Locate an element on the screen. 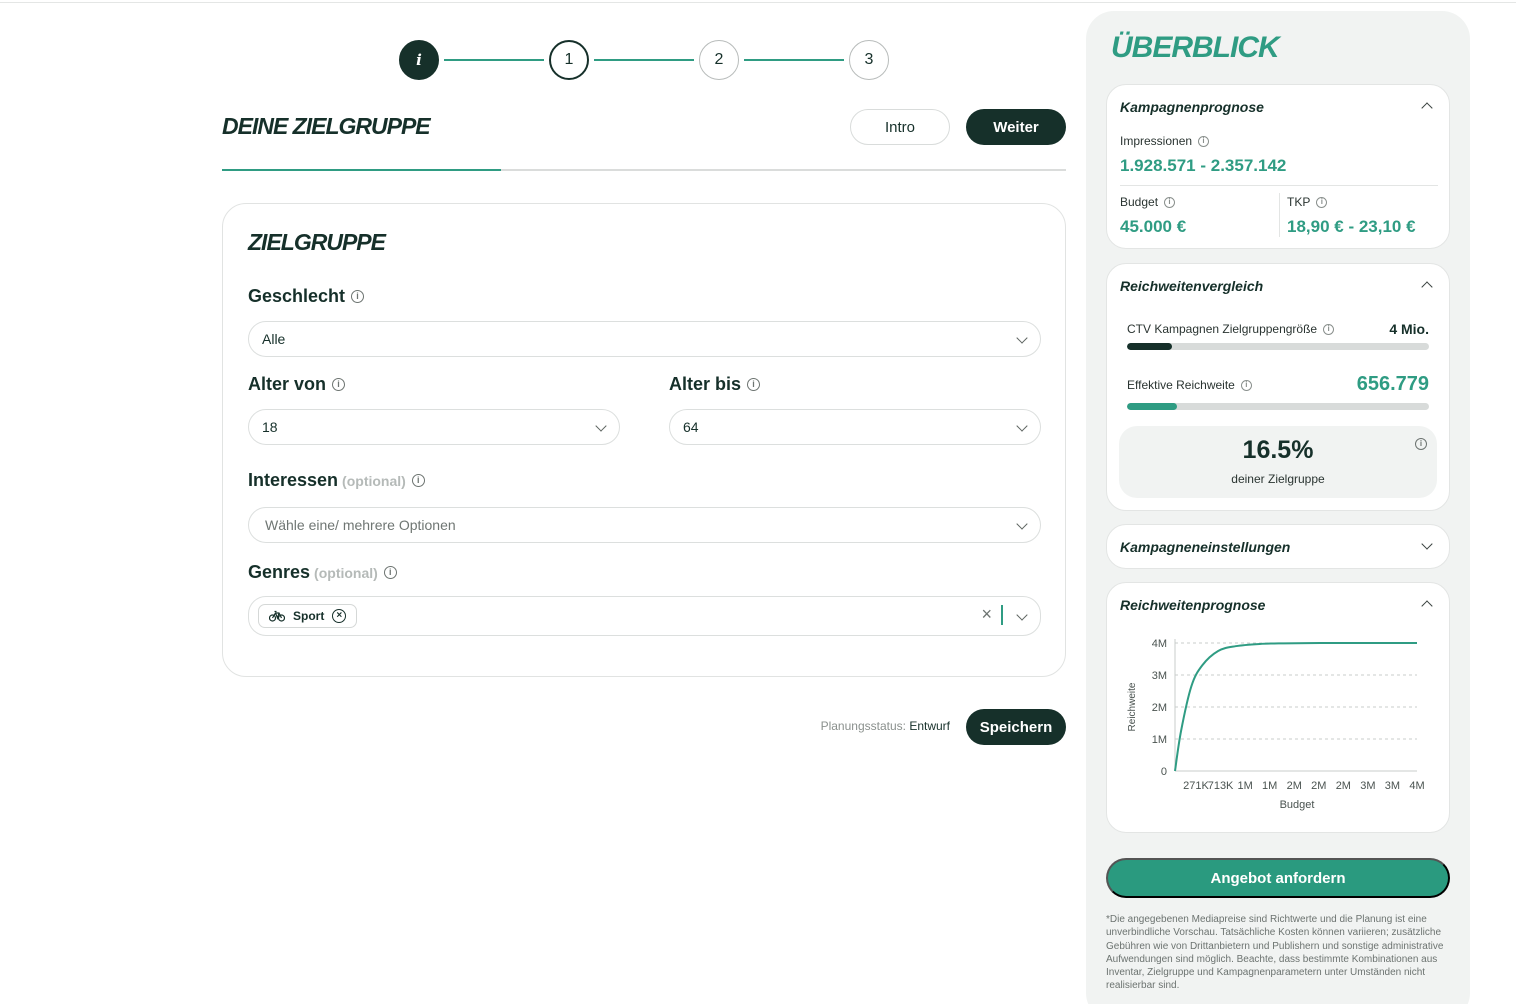  reach-percentage-value: 16.5% is located at coordinates (1278, 450).